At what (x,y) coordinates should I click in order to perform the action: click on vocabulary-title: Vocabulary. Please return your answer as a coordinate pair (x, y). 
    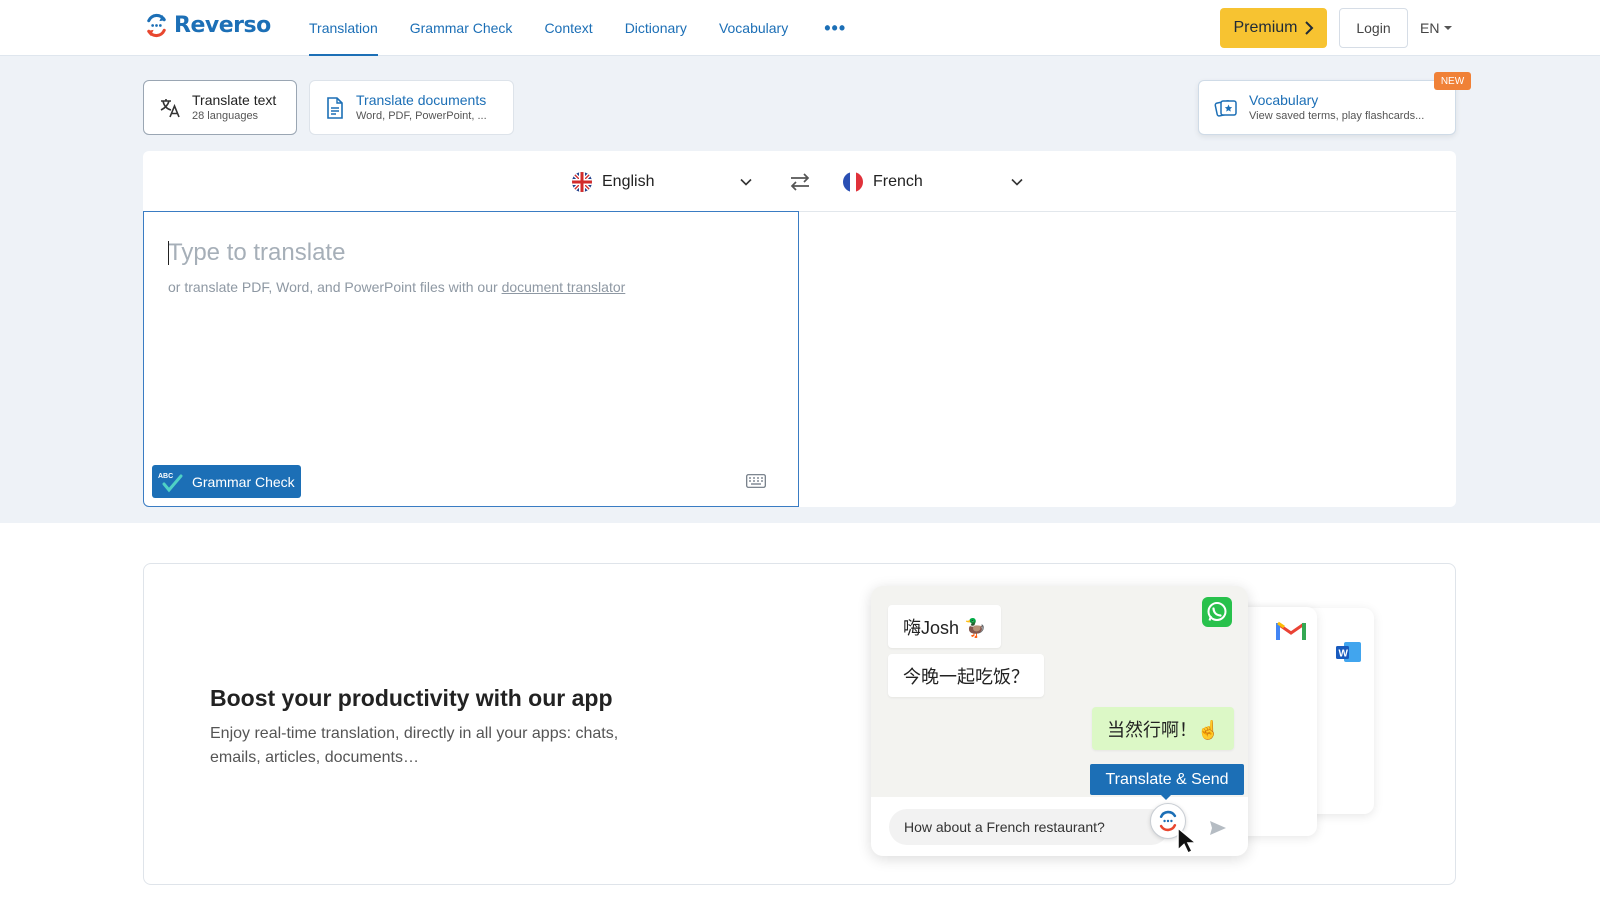
    Looking at the image, I should click on (1284, 99).